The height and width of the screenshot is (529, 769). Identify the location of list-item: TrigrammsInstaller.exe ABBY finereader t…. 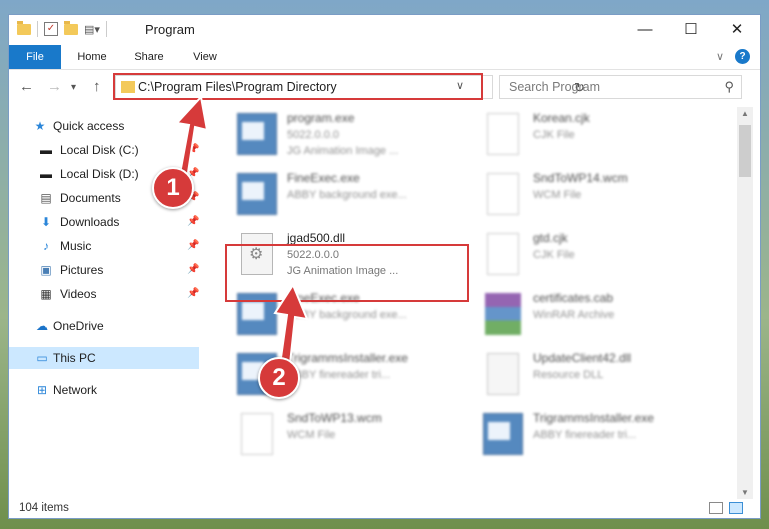
(599, 435).